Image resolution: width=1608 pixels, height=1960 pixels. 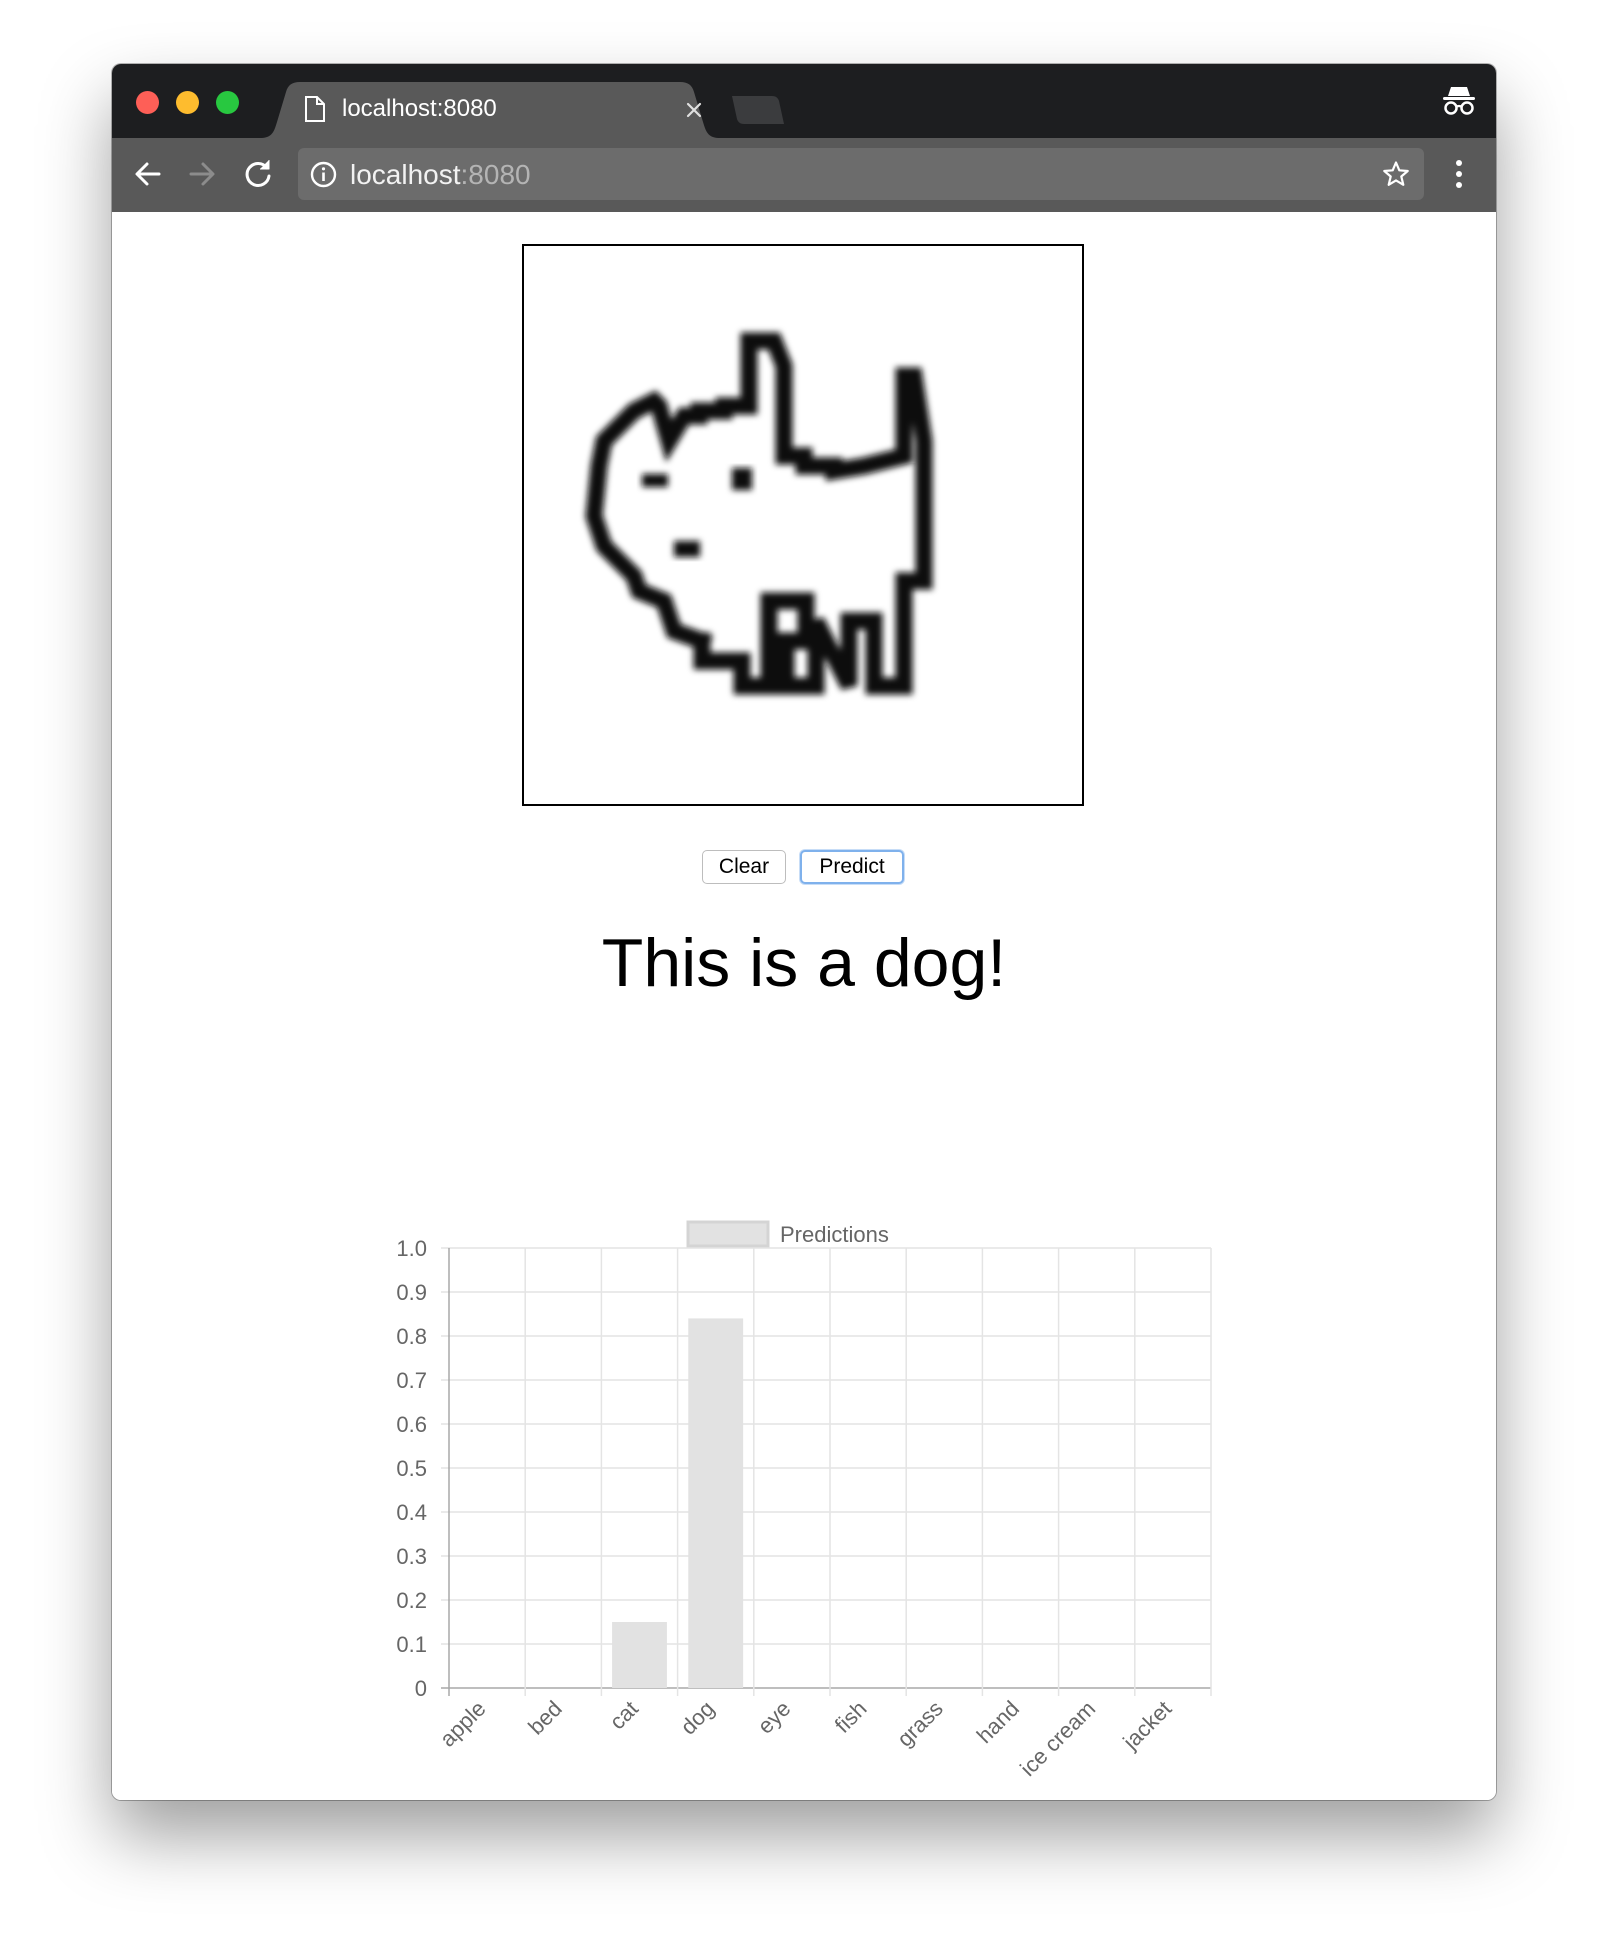 What do you see at coordinates (463, 1724) in the screenshot?
I see `x-tick-label: apple` at bounding box center [463, 1724].